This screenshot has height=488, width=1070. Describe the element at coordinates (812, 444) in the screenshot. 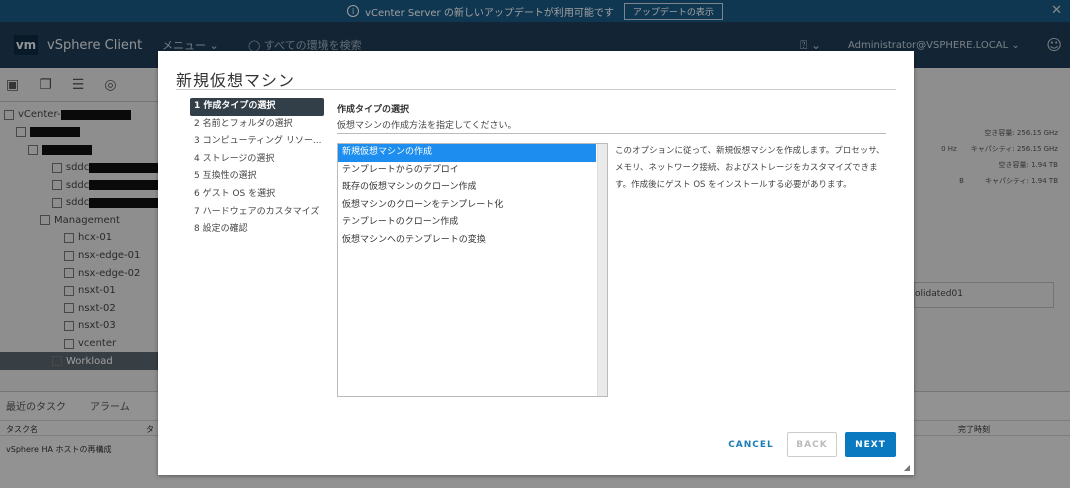

I see `back-button: BACK` at that location.